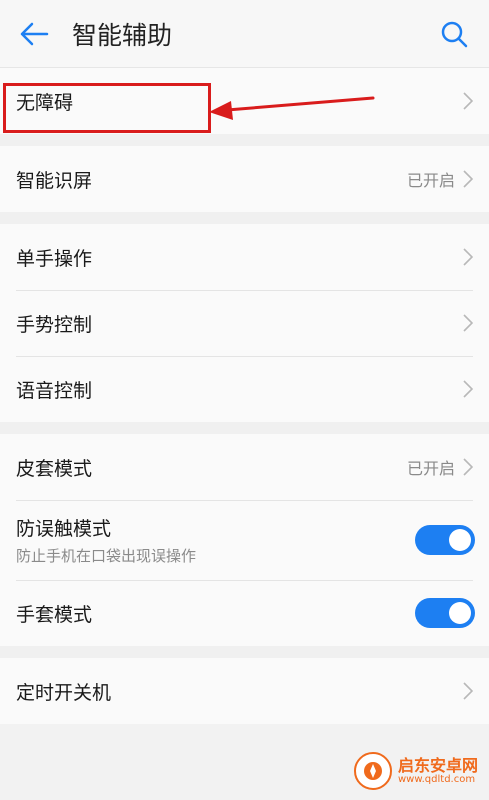 This screenshot has width=489, height=800. I want to click on item-label: 手套模式, so click(54, 614).